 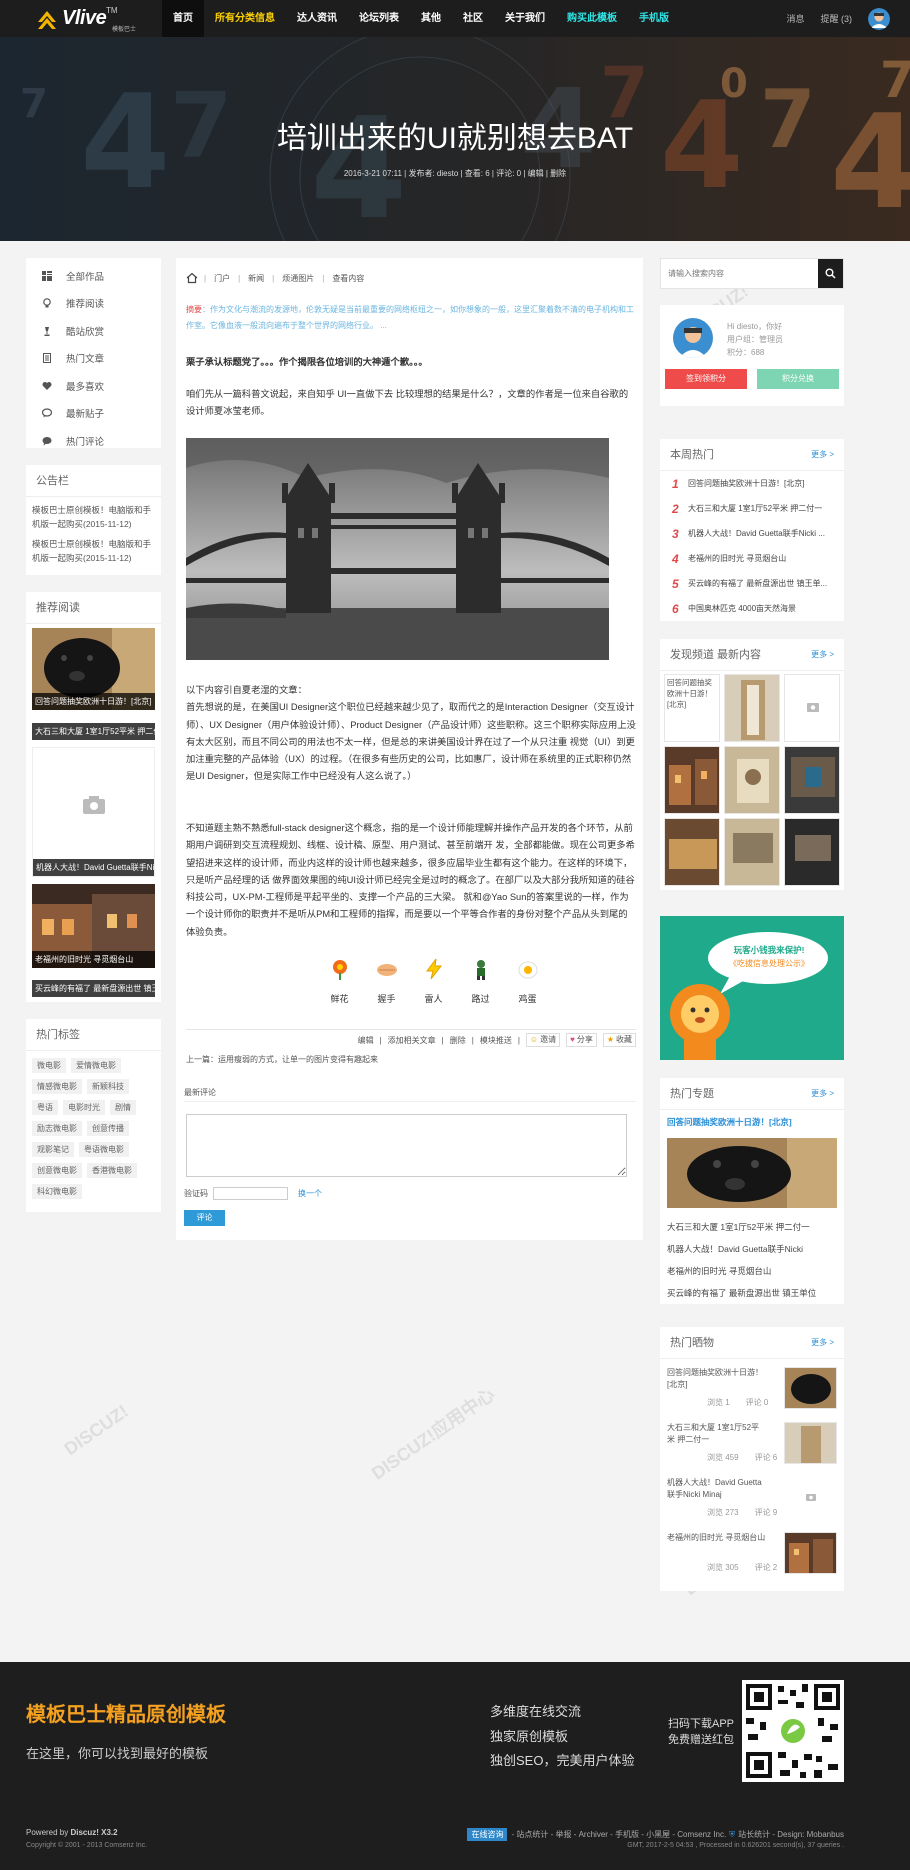 What do you see at coordinates (412, 1040) in the screenshot?
I see `add-related-link: 添加相关文章` at bounding box center [412, 1040].